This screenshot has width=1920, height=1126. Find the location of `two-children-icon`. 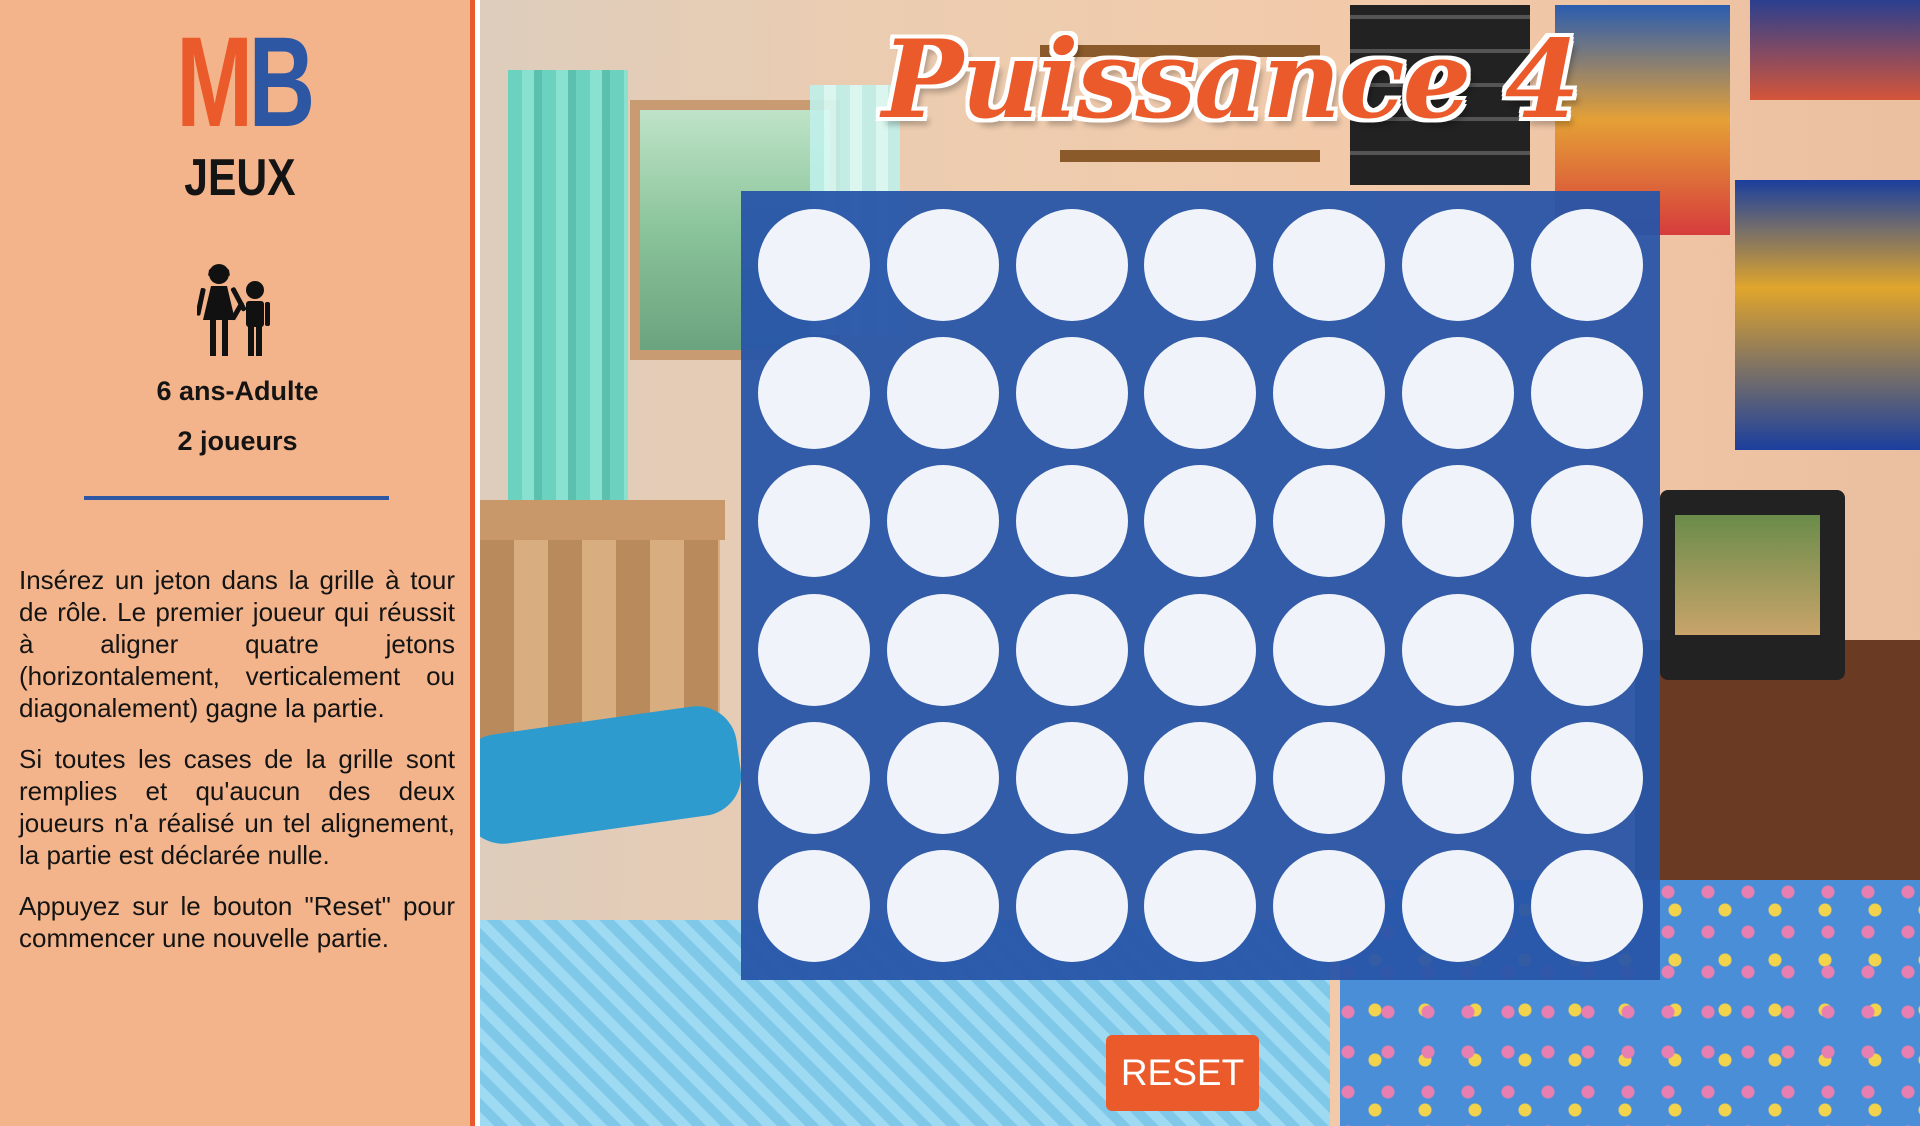

two-children-icon is located at coordinates (233, 310).